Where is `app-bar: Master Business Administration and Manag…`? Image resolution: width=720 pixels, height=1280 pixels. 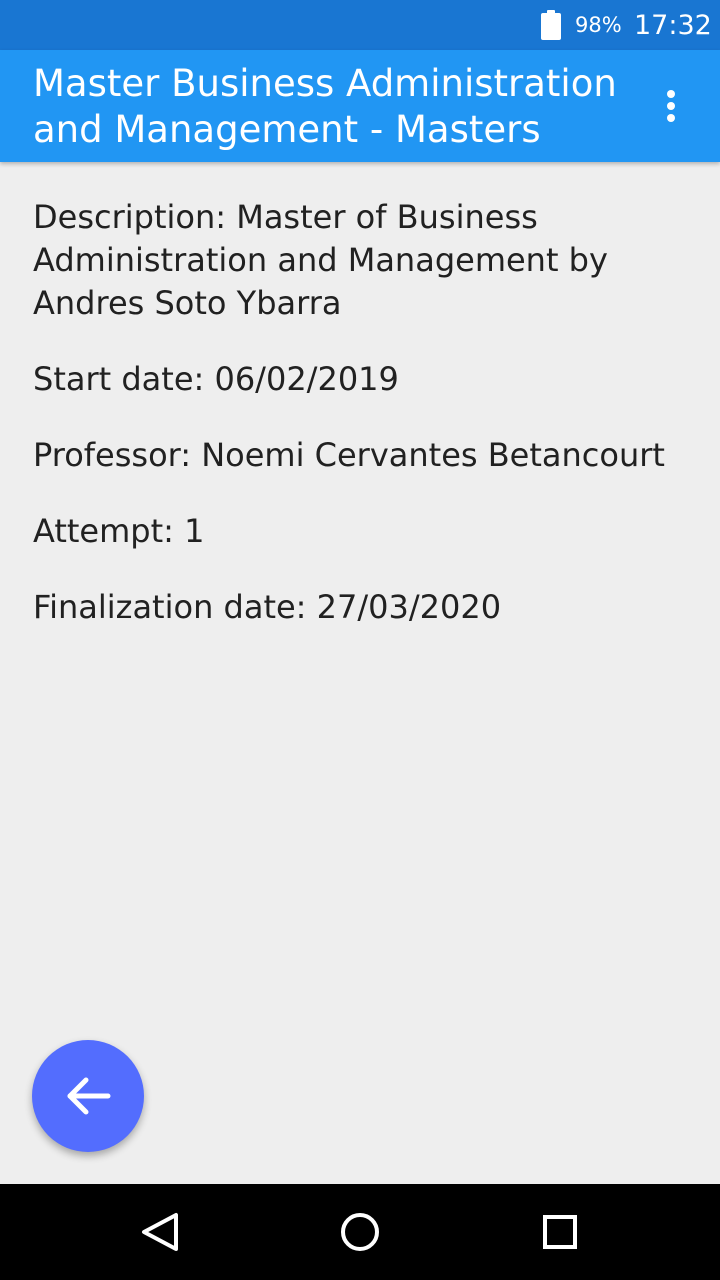
app-bar: Master Business Administration and Manag… is located at coordinates (360, 106).